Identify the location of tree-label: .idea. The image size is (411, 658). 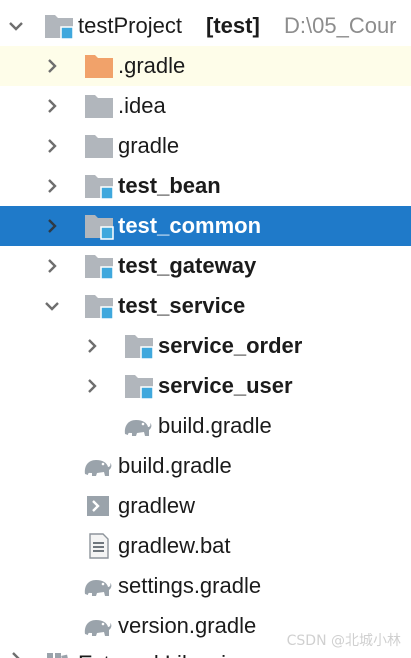
(142, 105).